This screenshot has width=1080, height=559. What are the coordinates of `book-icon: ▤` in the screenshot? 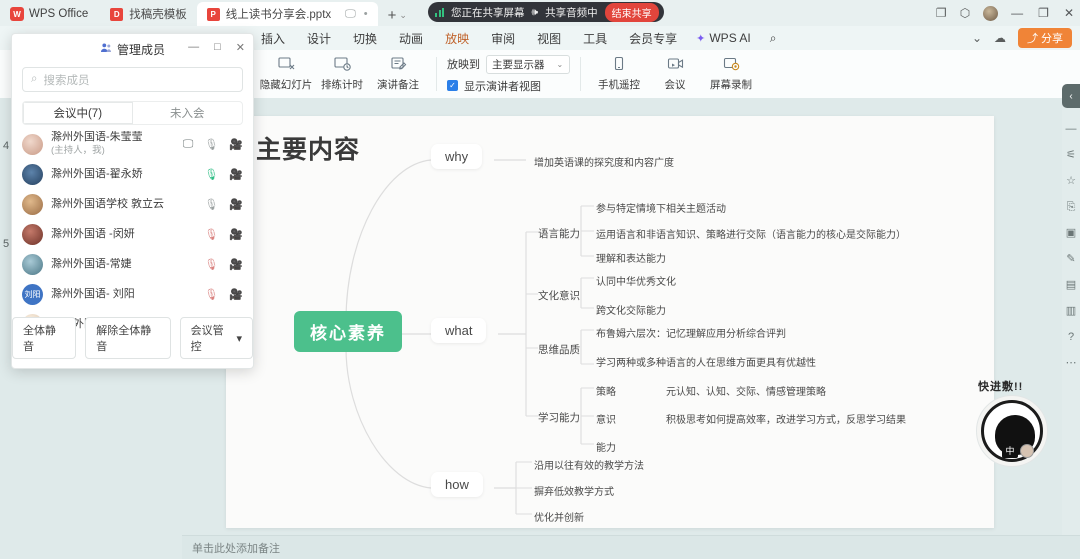 It's located at (1071, 285).